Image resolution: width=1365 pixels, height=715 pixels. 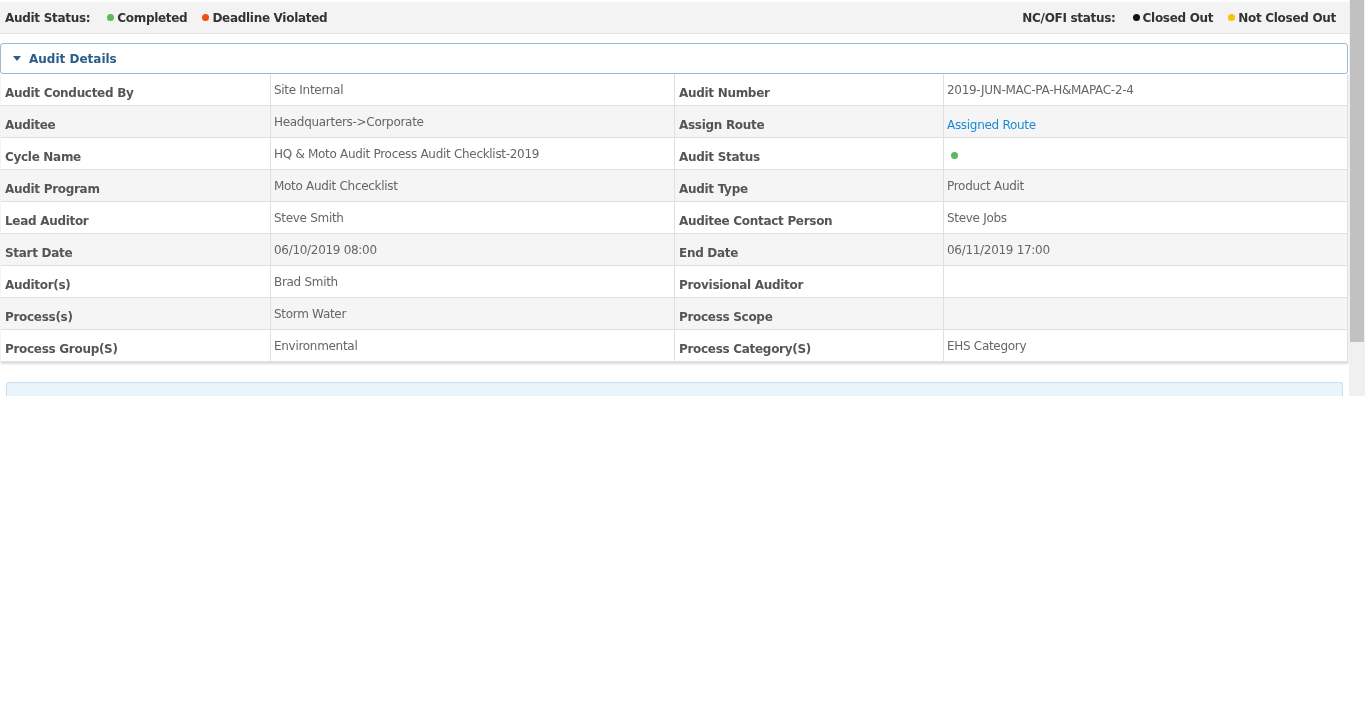 What do you see at coordinates (349, 122) in the screenshot?
I see `field-value: Headquarters->Corporate` at bounding box center [349, 122].